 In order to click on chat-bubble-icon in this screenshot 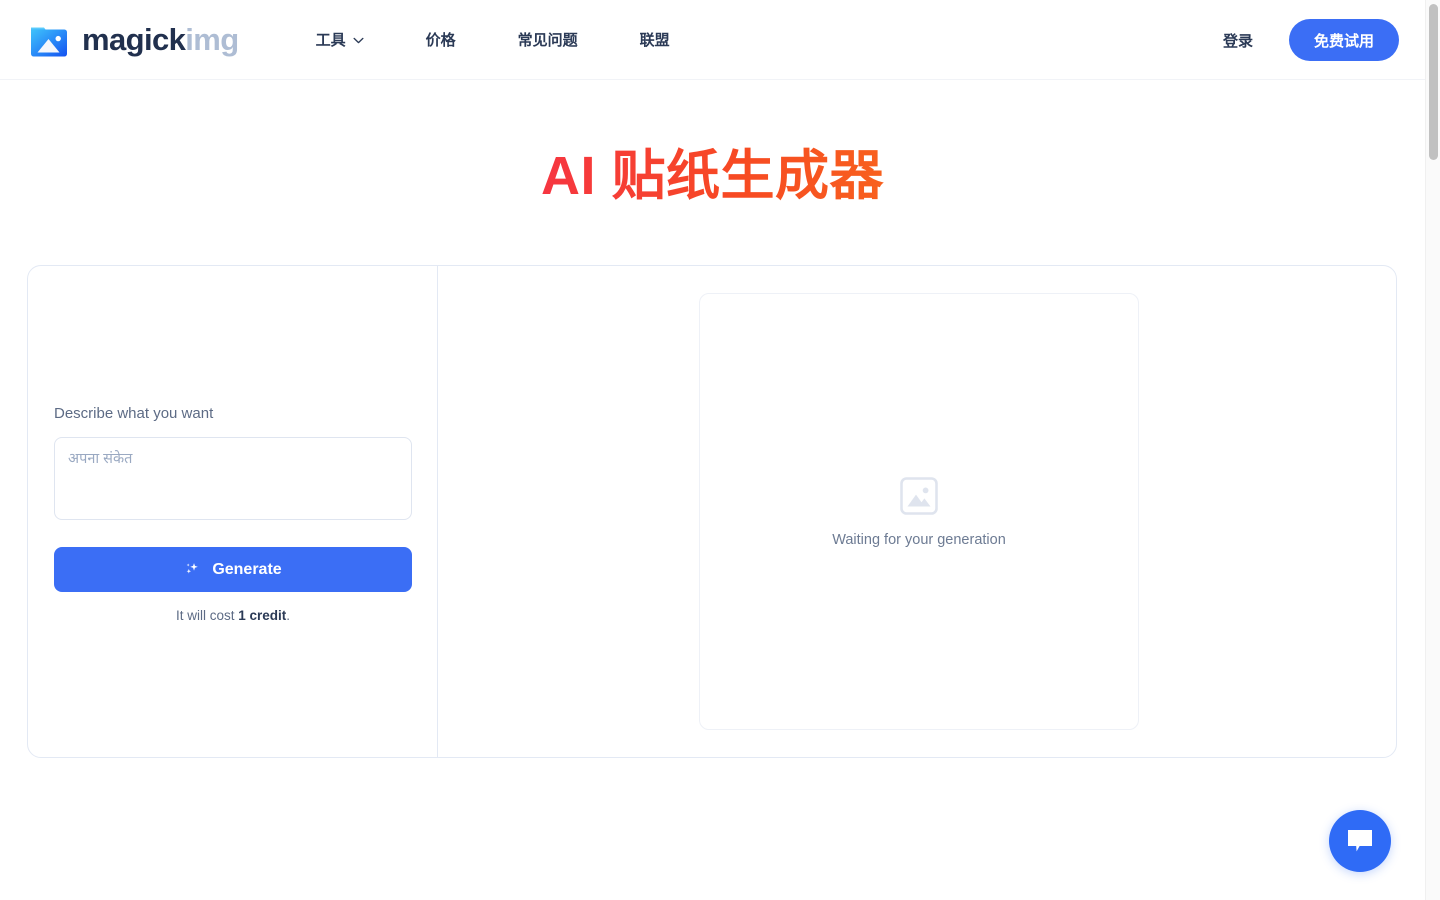, I will do `click(1360, 841)`.